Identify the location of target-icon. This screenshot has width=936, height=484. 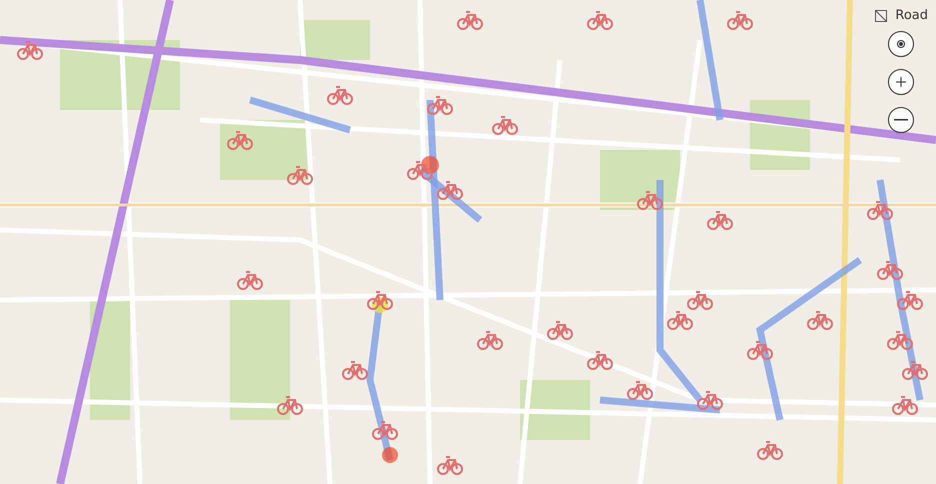
(901, 44).